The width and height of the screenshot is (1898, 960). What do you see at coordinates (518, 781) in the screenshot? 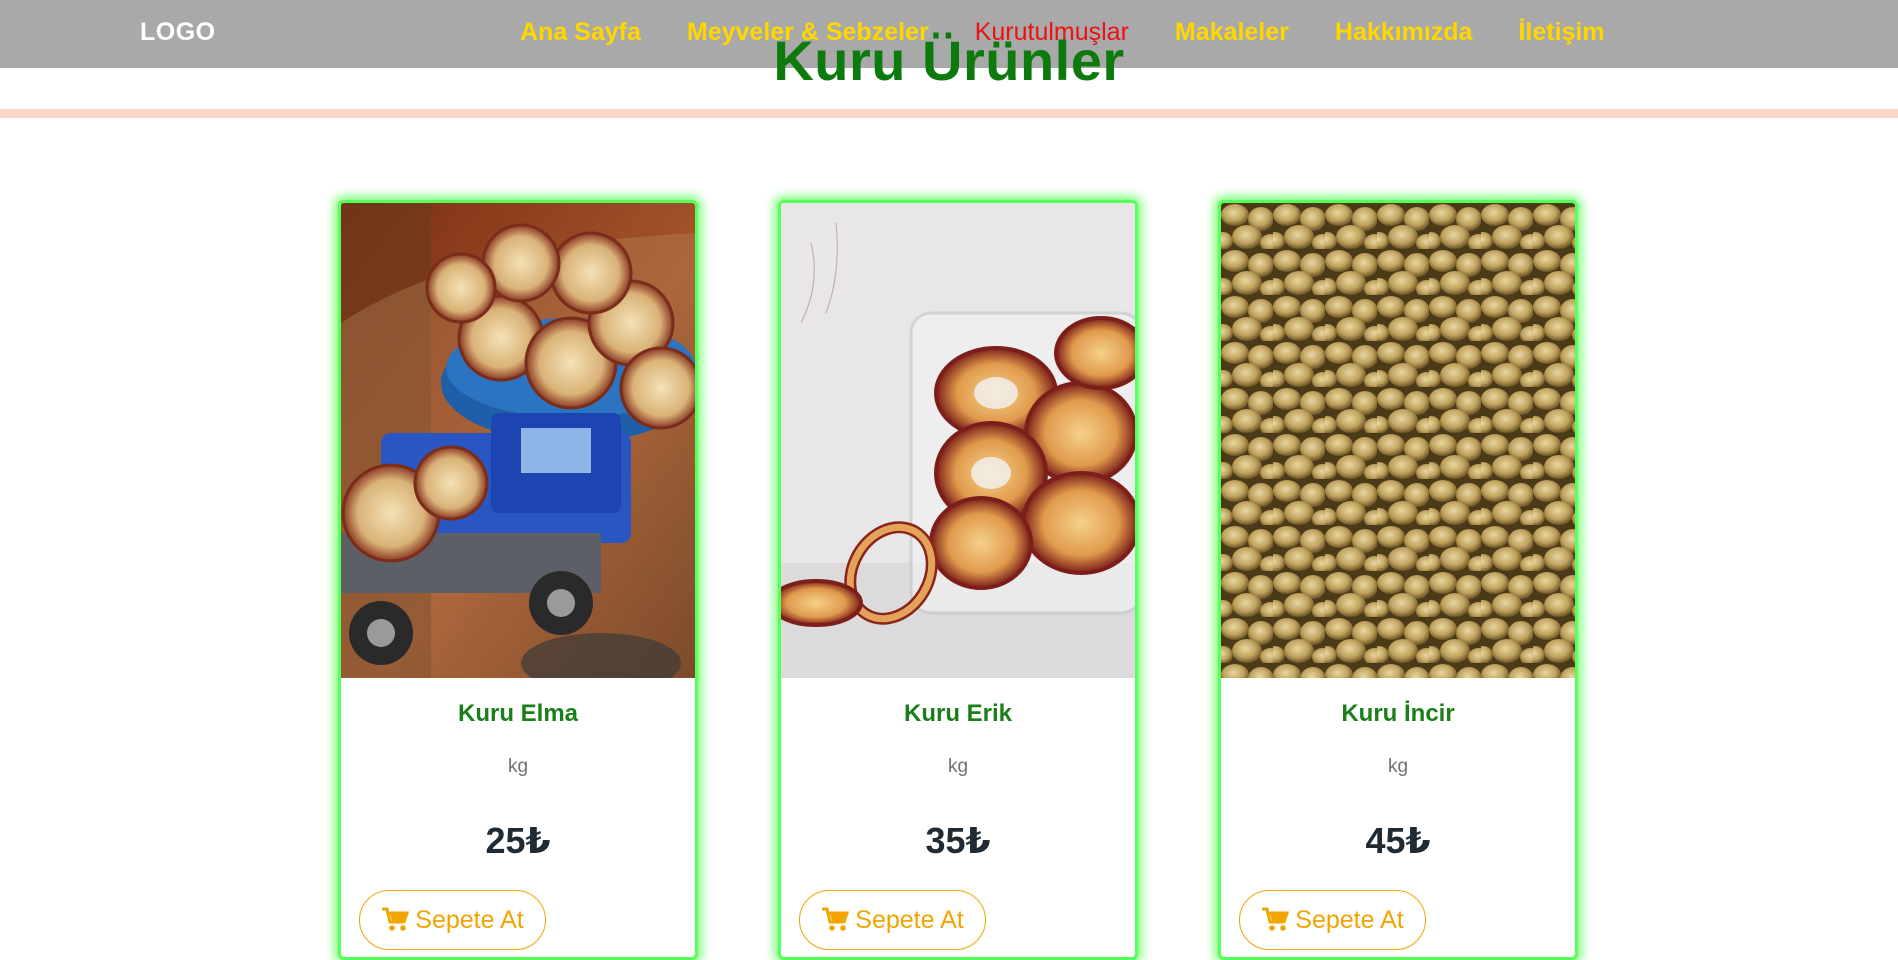
I see `product-card-body: Kuru Elma kg 25₺` at bounding box center [518, 781].